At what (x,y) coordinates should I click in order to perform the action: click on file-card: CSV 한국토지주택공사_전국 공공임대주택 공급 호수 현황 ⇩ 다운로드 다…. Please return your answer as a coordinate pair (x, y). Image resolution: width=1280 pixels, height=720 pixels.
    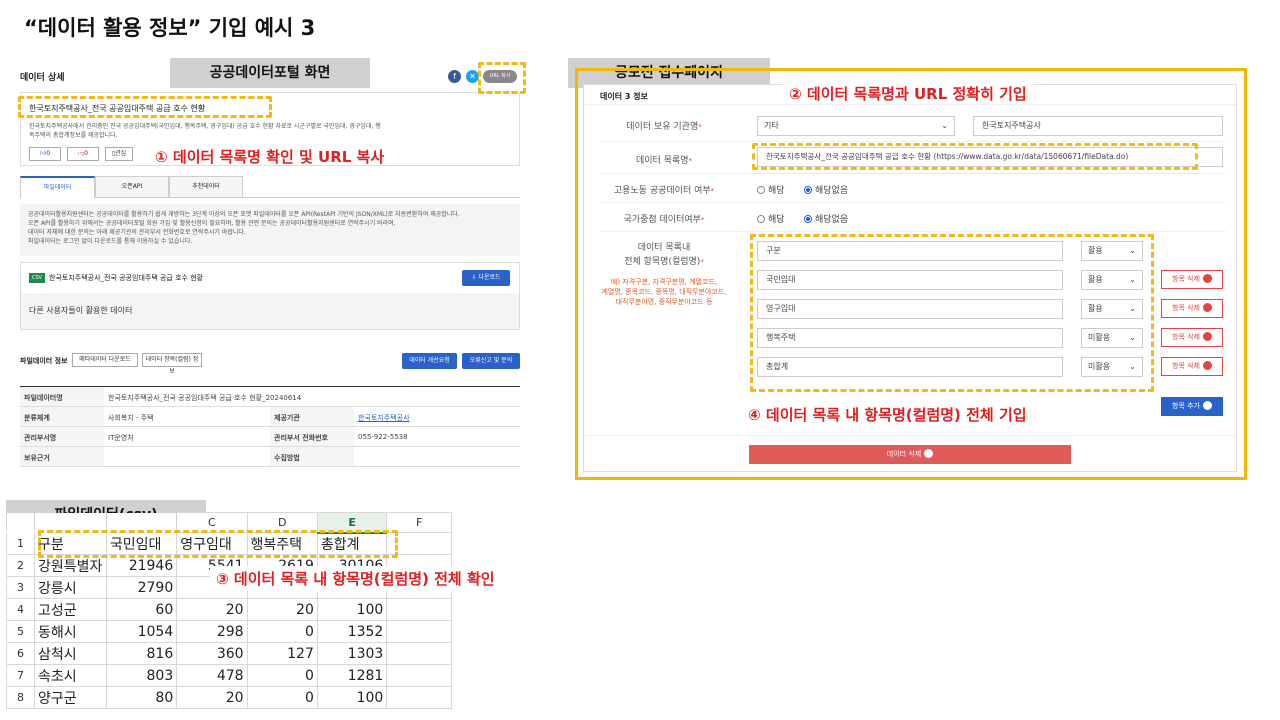
    Looking at the image, I should click on (270, 296).